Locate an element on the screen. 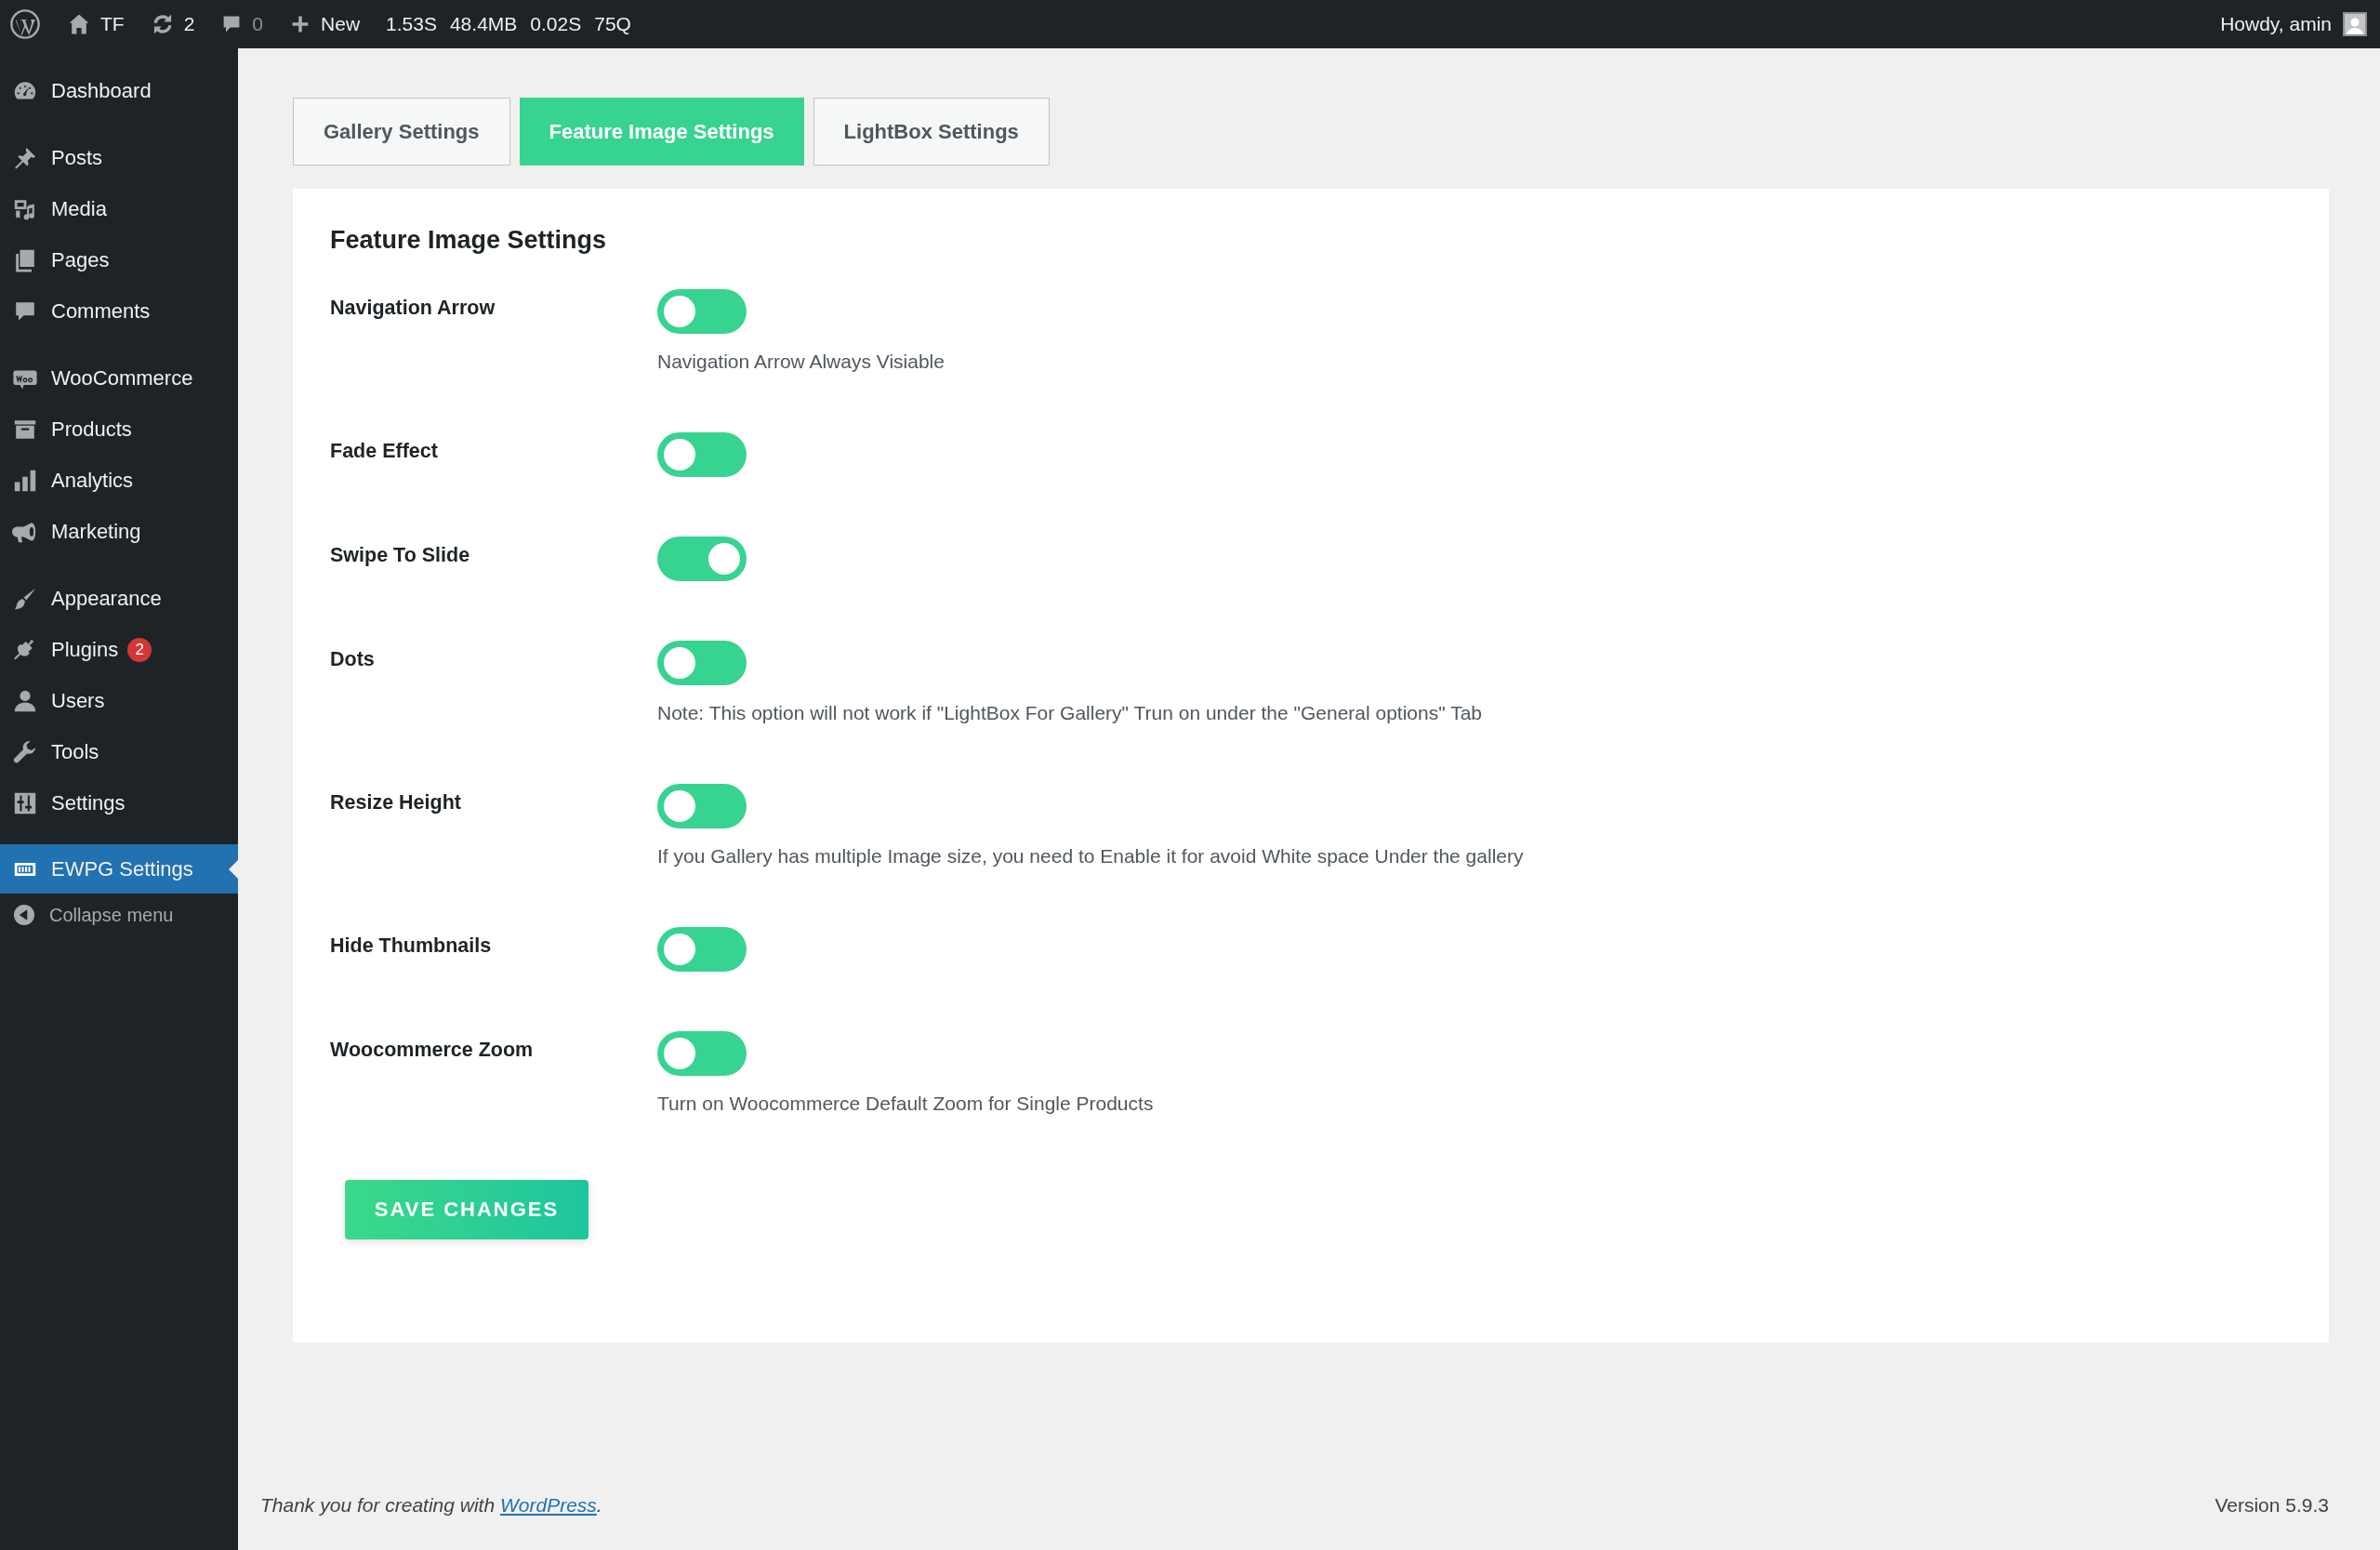  setting-label: Woocommerce Zoom is located at coordinates (432, 1050).